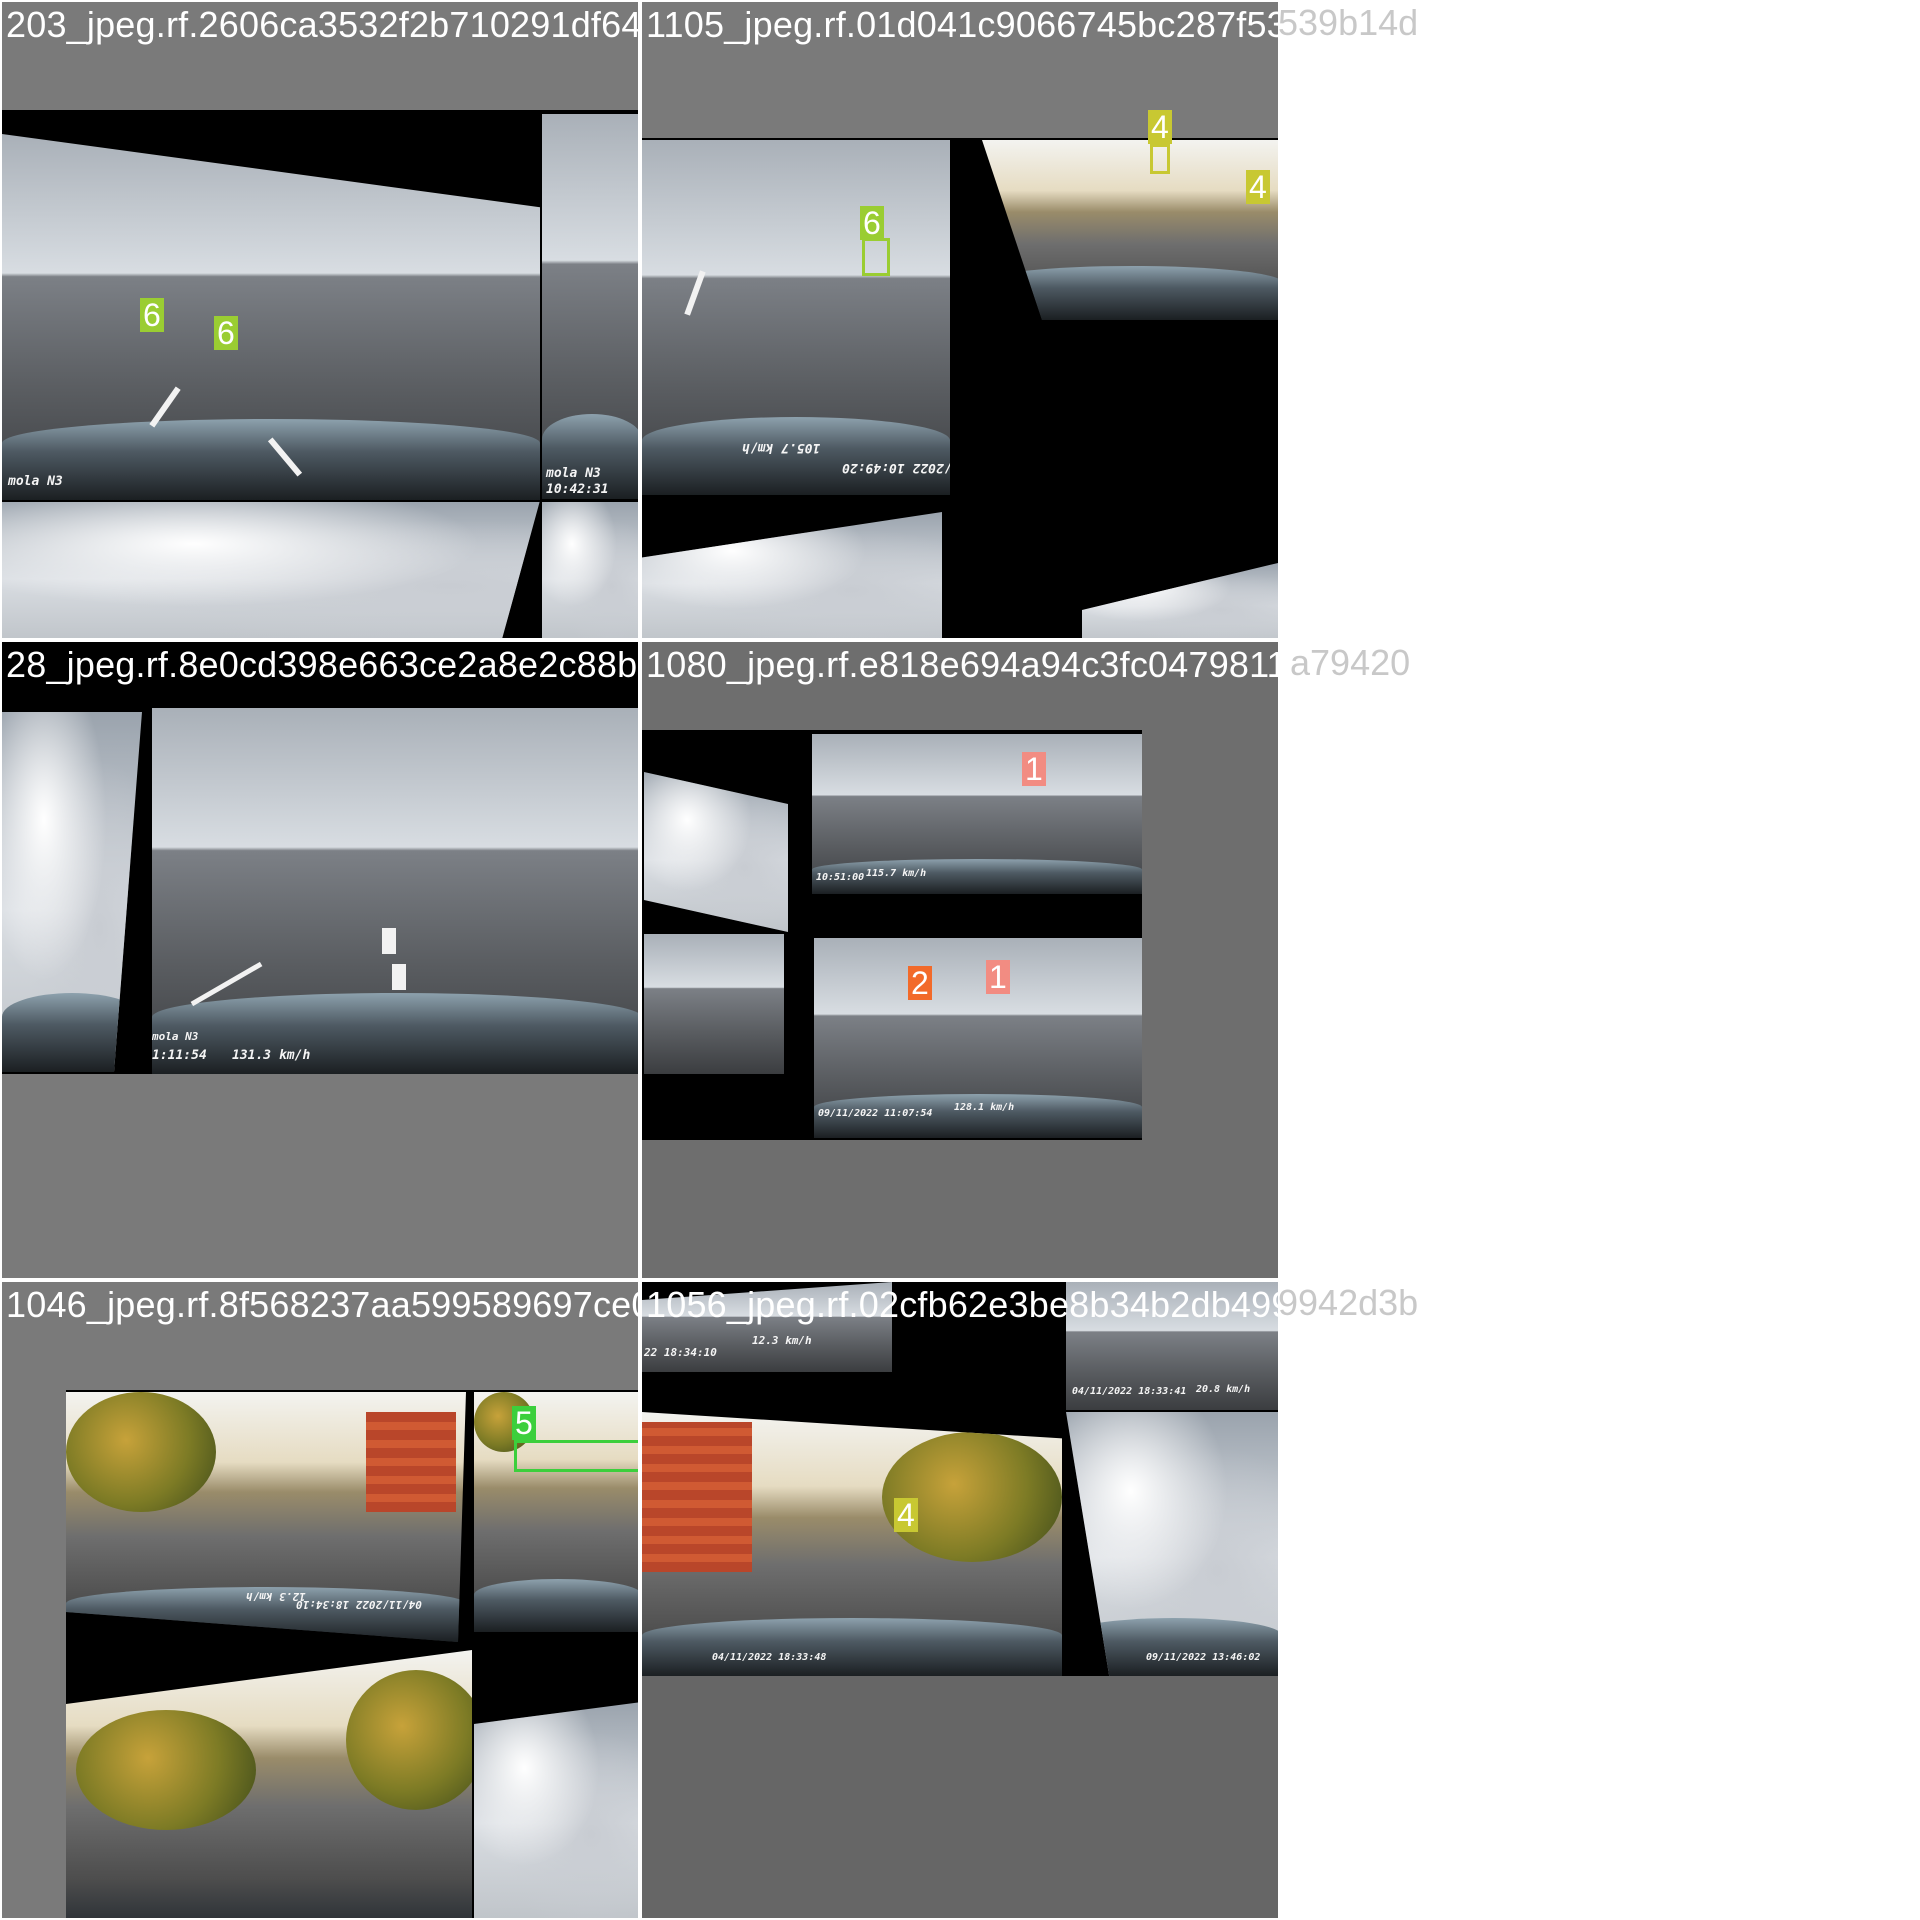  I want to click on road-image: 10:51:00 115.7 km/h, so click(977, 814).